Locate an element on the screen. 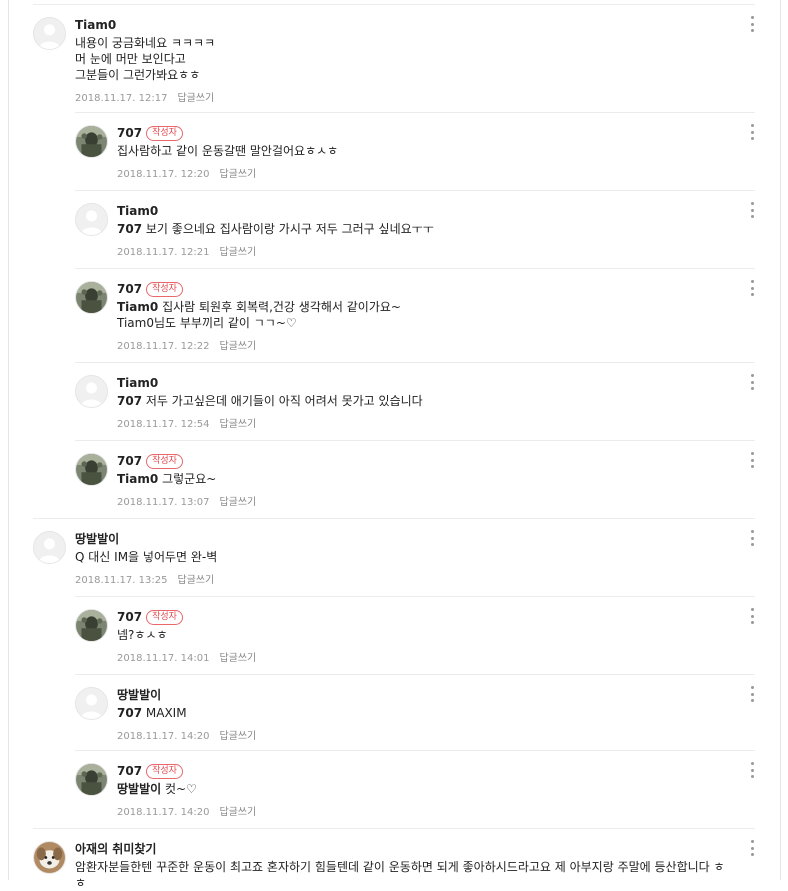  comment-content: 집사람하고 같이 운동갈땐 말안걸어요ㅎㅅㅎ is located at coordinates (228, 151).